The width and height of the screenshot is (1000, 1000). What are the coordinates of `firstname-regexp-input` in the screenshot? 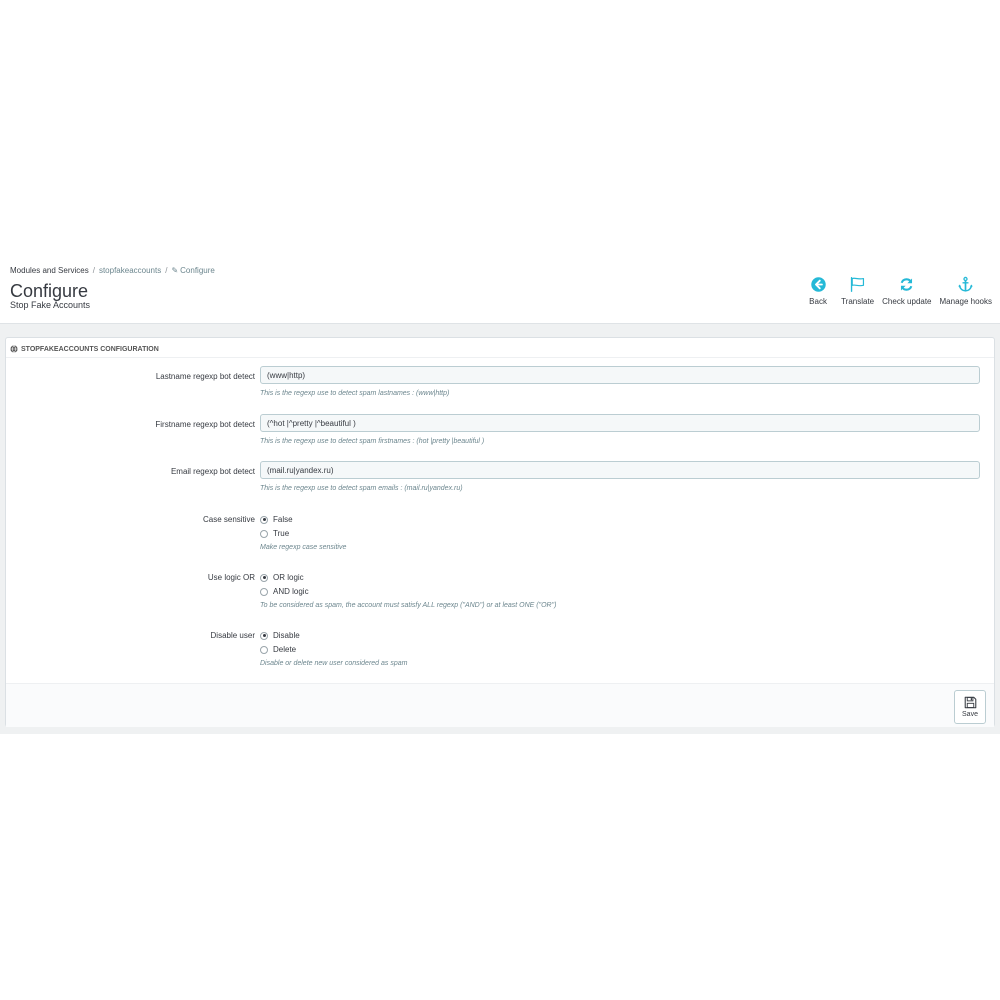 It's located at (620, 423).